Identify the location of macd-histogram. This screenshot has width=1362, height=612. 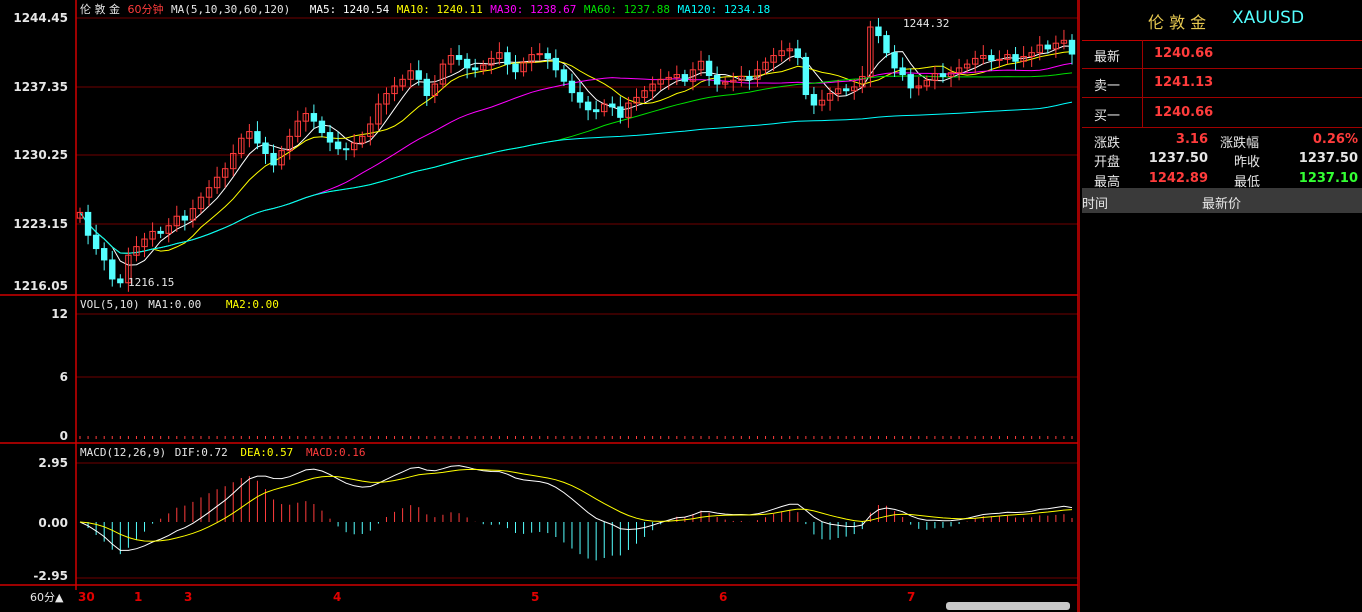
(580, 518).